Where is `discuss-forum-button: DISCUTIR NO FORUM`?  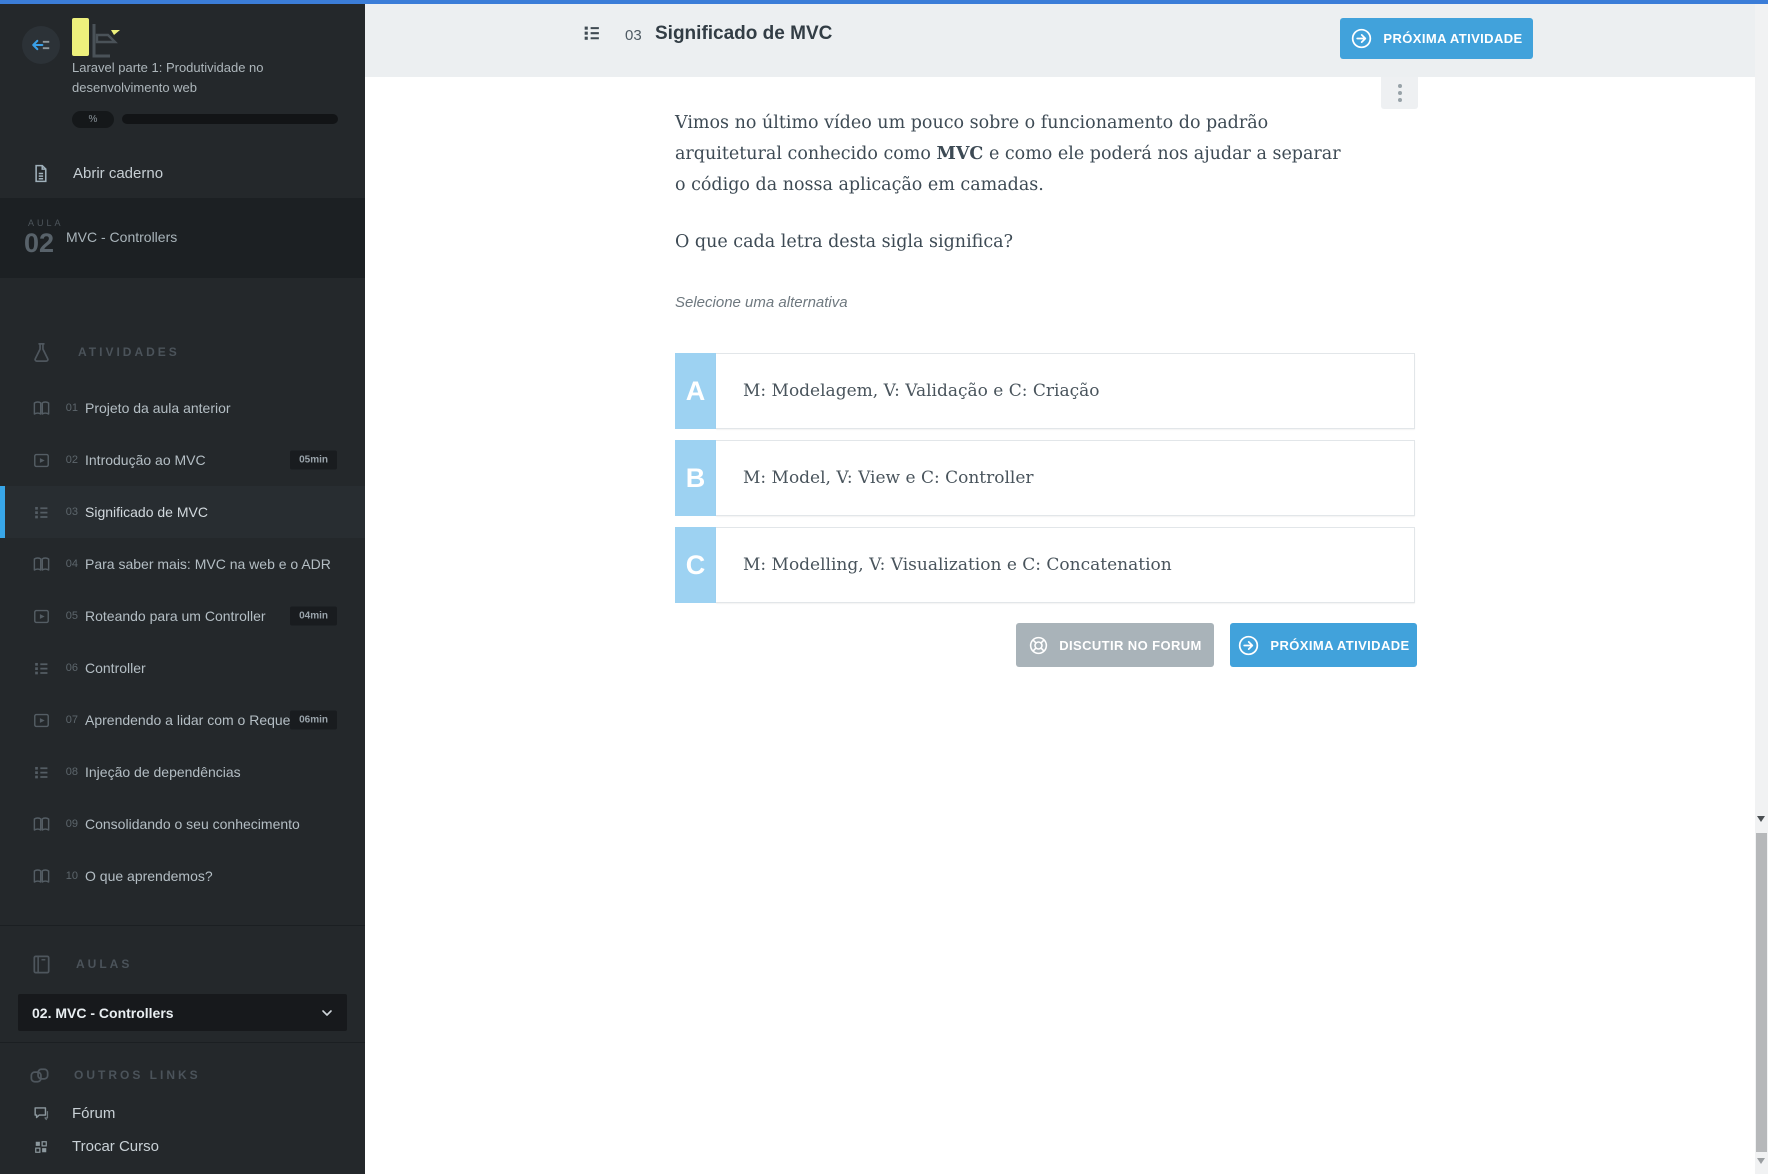
discuss-forum-button: DISCUTIR NO FORUM is located at coordinates (1115, 645).